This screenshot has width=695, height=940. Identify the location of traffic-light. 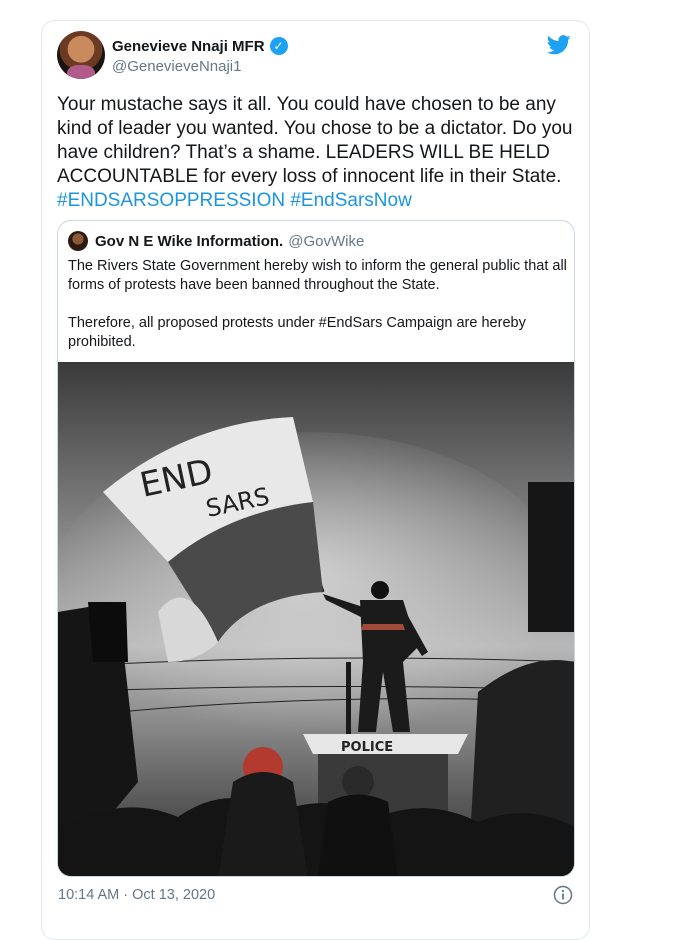
(551, 557).